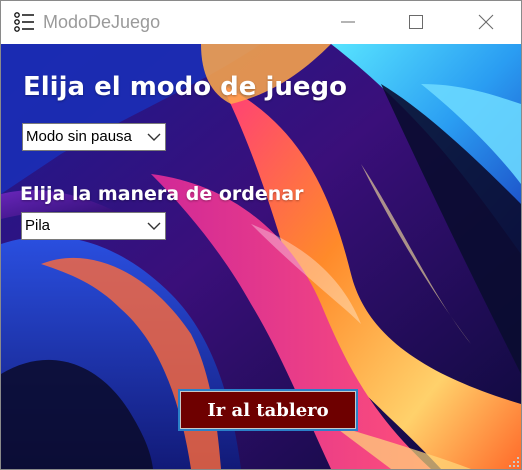  I want to click on close-icon, so click(486, 22).